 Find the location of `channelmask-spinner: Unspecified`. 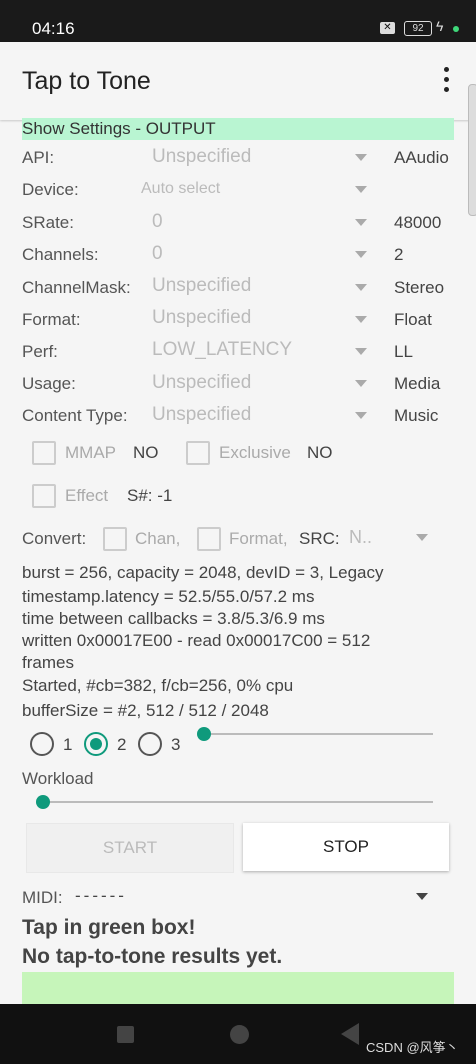

channelmask-spinner: Unspecified is located at coordinates (201, 286).